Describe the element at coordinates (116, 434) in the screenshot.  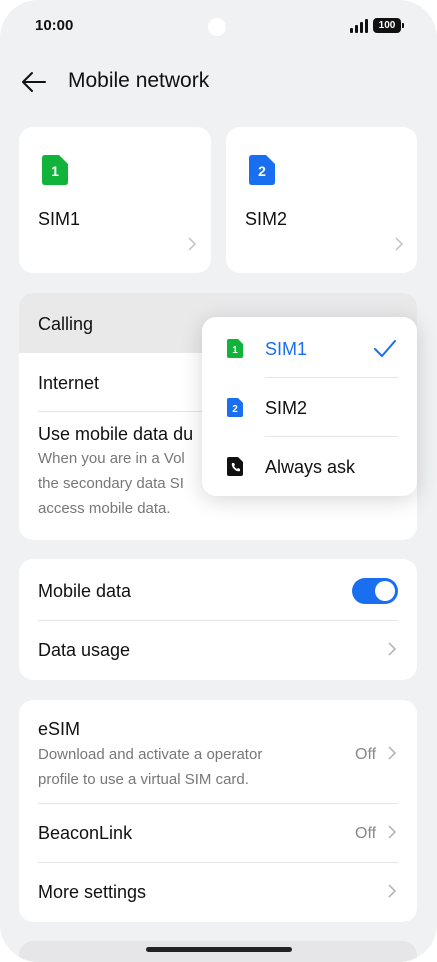
I see `use-mobile-data-title: Use mobile data du` at that location.